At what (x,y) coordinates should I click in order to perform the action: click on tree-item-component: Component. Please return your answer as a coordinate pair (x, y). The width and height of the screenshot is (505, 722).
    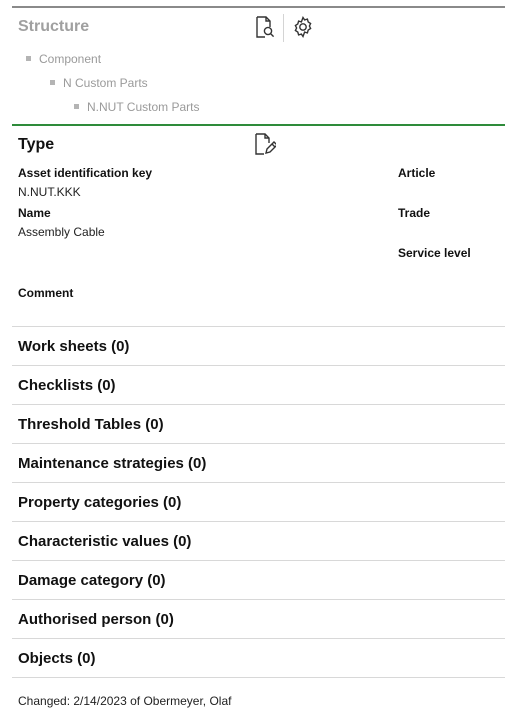
    Looking at the image, I should click on (63, 59).